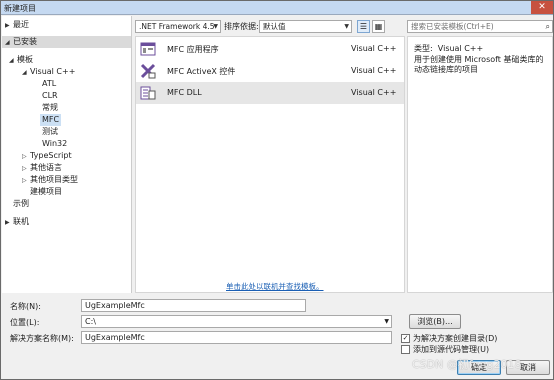  Describe the element at coordinates (275, 286) in the screenshot. I see `online-templates-link: 单击此处以联机并查找模板。` at that location.